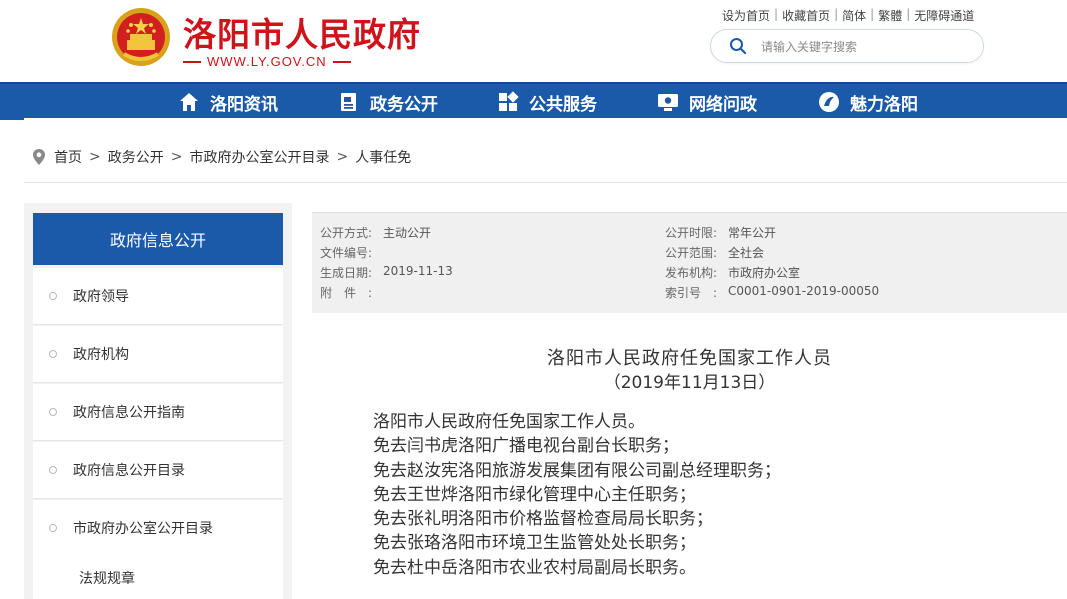  I want to click on grid-icon, so click(509, 101).